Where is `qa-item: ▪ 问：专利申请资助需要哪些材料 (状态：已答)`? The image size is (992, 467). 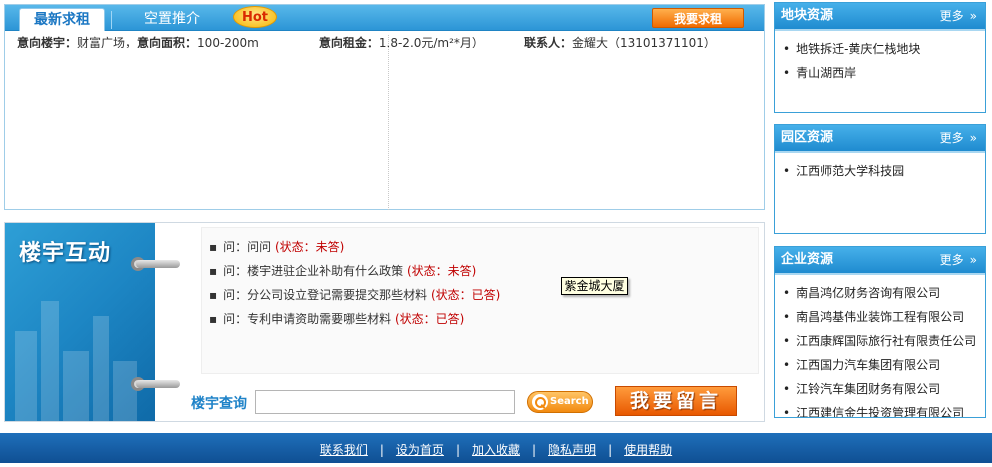 qa-item: ▪ 问：专利申请资助需要哪些材料 (状态：已答) is located at coordinates (354, 319).